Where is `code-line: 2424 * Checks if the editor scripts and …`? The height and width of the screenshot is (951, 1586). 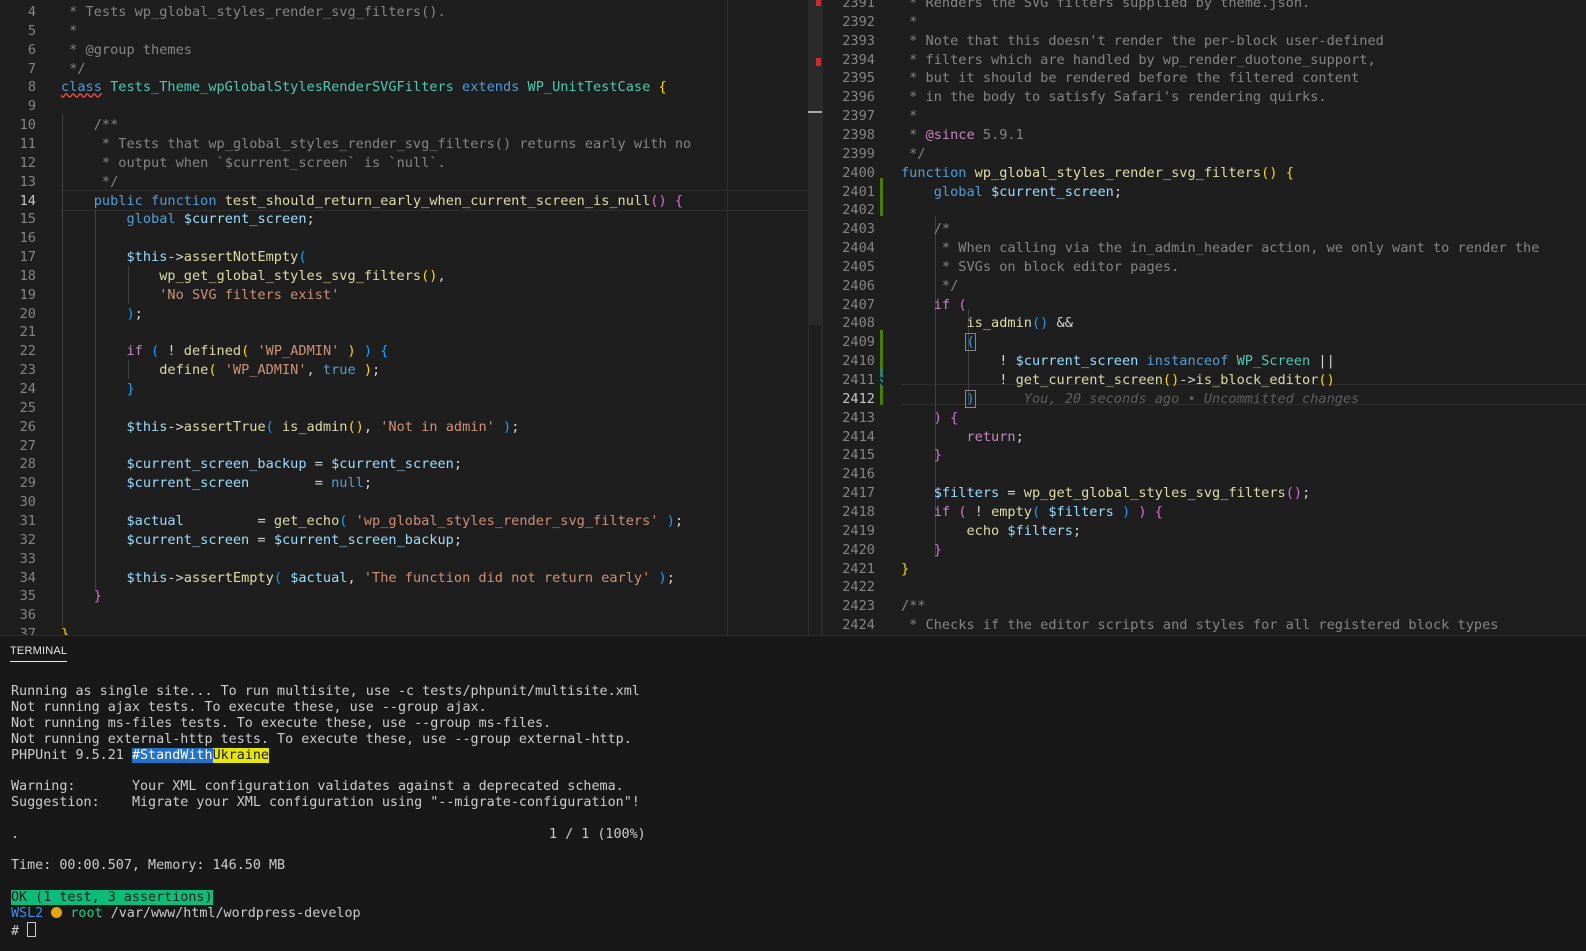
code-line: 2424 * Checks if the editor scripts and … is located at coordinates (1204, 625).